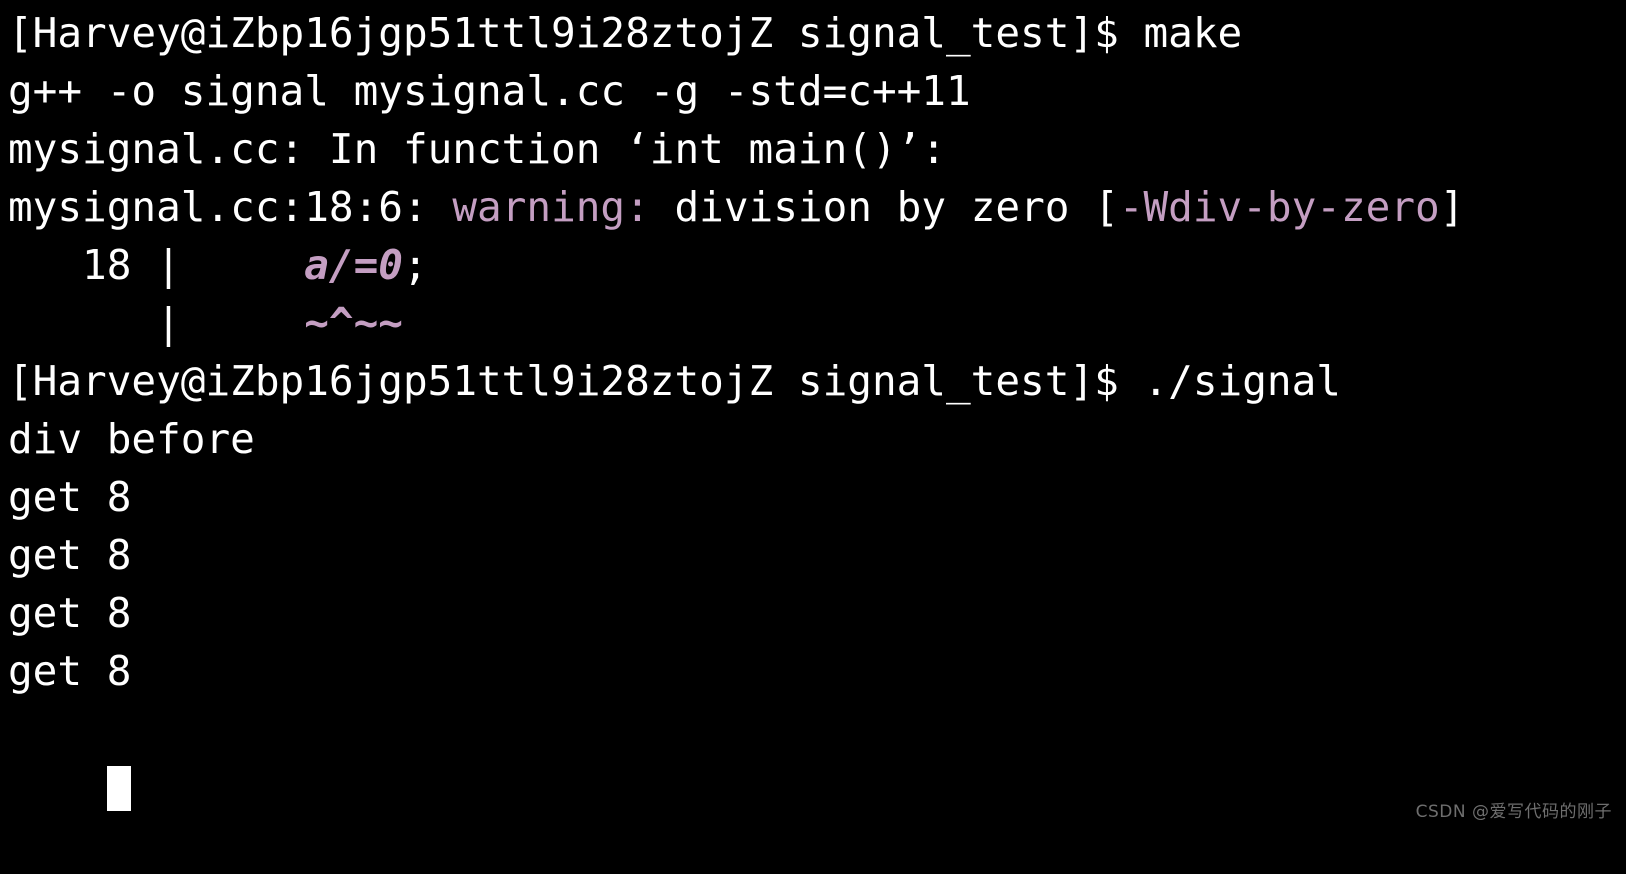 Image resolution: width=1626 pixels, height=874 pixels. What do you see at coordinates (131, 439) in the screenshot?
I see `line-8-div-before-seg-0: div before` at bounding box center [131, 439].